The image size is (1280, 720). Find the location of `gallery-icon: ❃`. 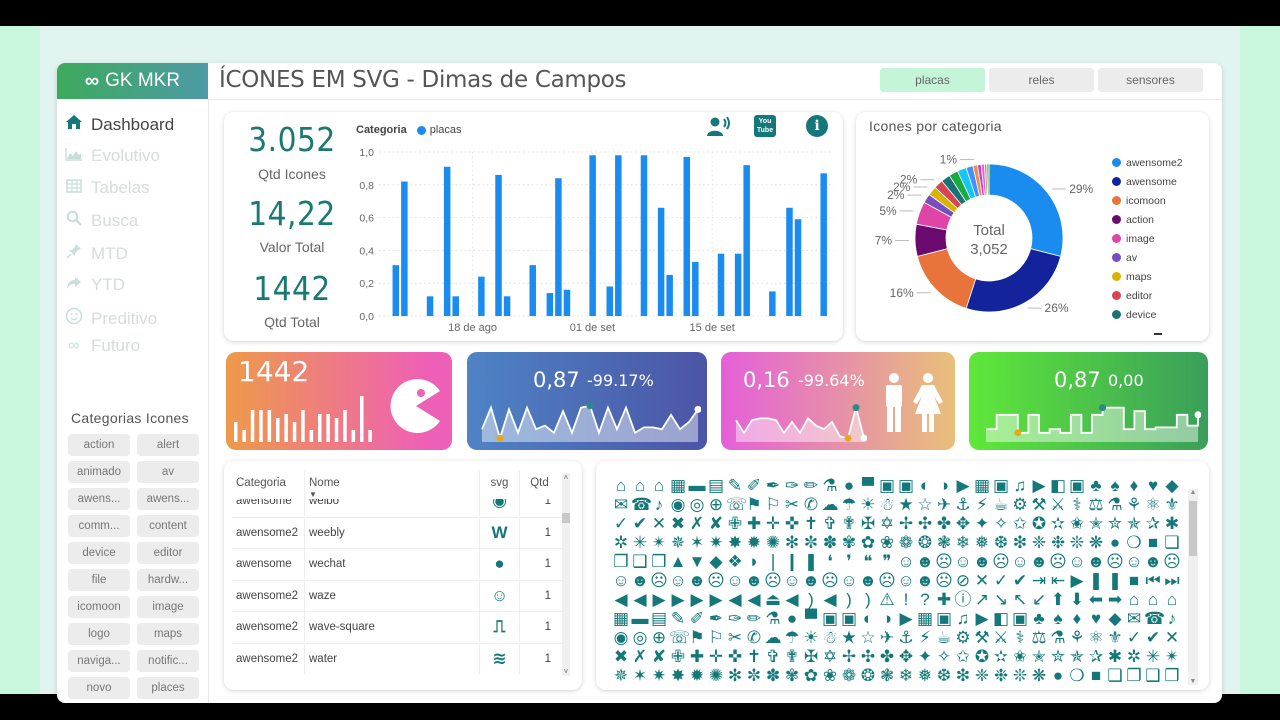

gallery-icon: ❃ is located at coordinates (887, 675).